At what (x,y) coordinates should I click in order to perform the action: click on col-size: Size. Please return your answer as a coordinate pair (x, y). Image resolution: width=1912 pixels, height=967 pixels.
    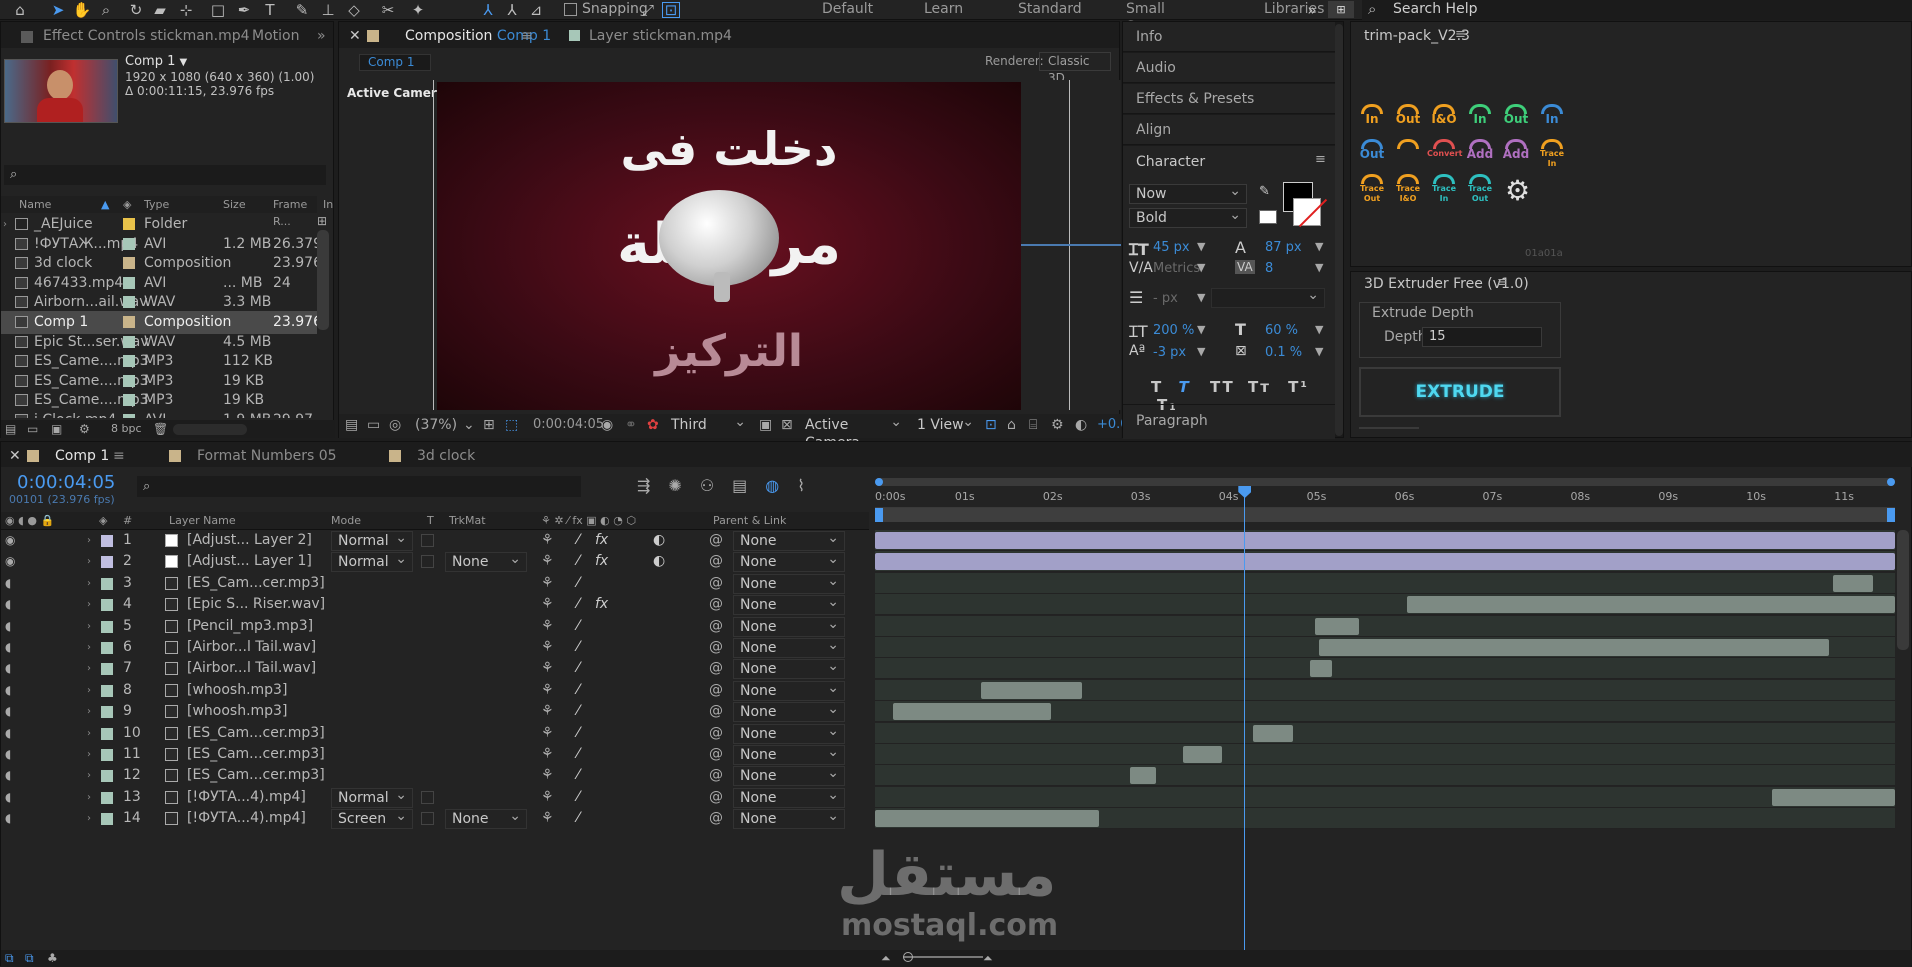
    Looking at the image, I should click on (234, 204).